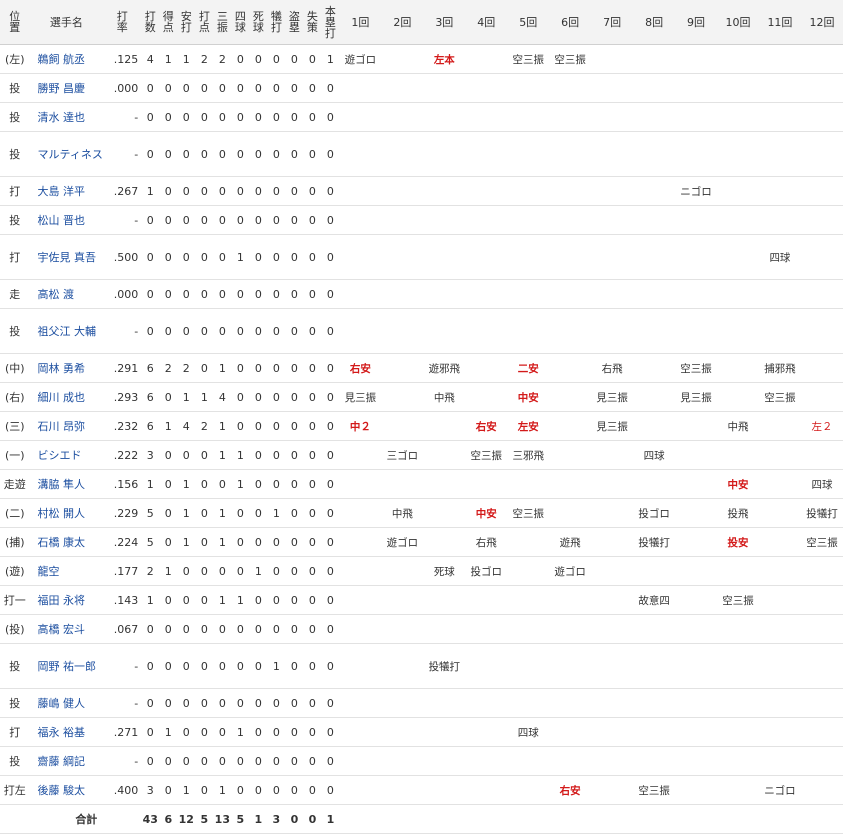  Describe the element at coordinates (570, 790) in the screenshot. I see `inning-result: 右安` at that location.